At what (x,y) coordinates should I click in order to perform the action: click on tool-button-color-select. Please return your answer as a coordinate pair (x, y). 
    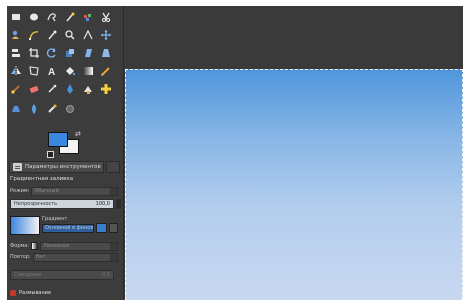
    Looking at the image, I should click on (88, 17).